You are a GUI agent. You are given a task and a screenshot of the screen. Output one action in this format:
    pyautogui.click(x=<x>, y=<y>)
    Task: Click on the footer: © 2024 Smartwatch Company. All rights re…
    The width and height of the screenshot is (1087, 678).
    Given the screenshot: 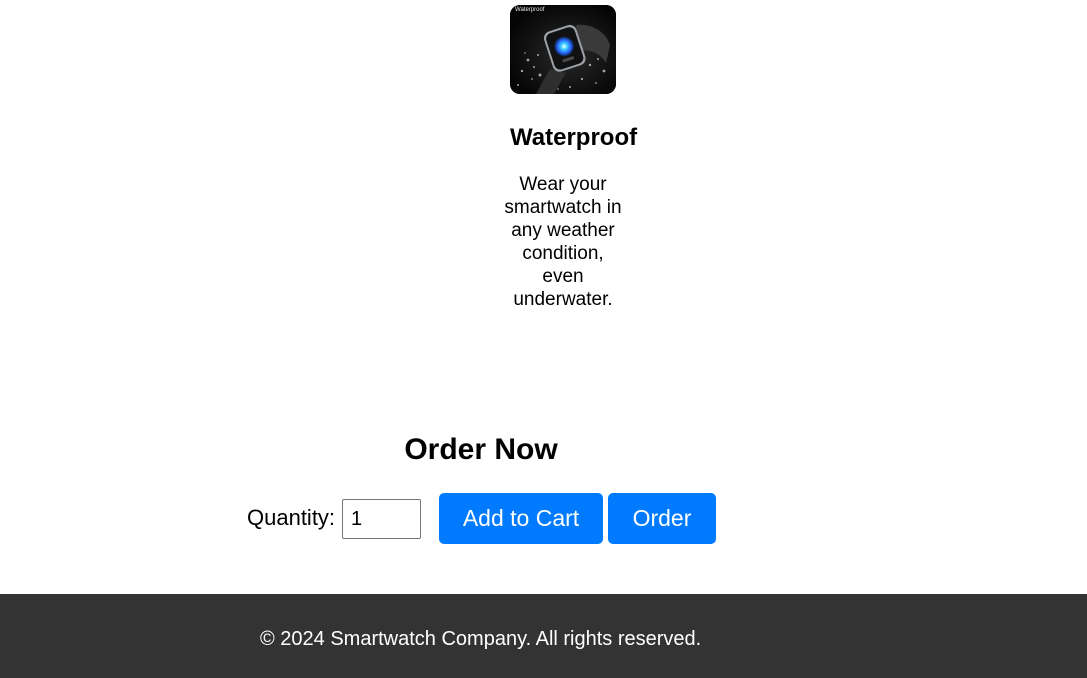 What is the action you would take?
    pyautogui.click(x=543, y=636)
    